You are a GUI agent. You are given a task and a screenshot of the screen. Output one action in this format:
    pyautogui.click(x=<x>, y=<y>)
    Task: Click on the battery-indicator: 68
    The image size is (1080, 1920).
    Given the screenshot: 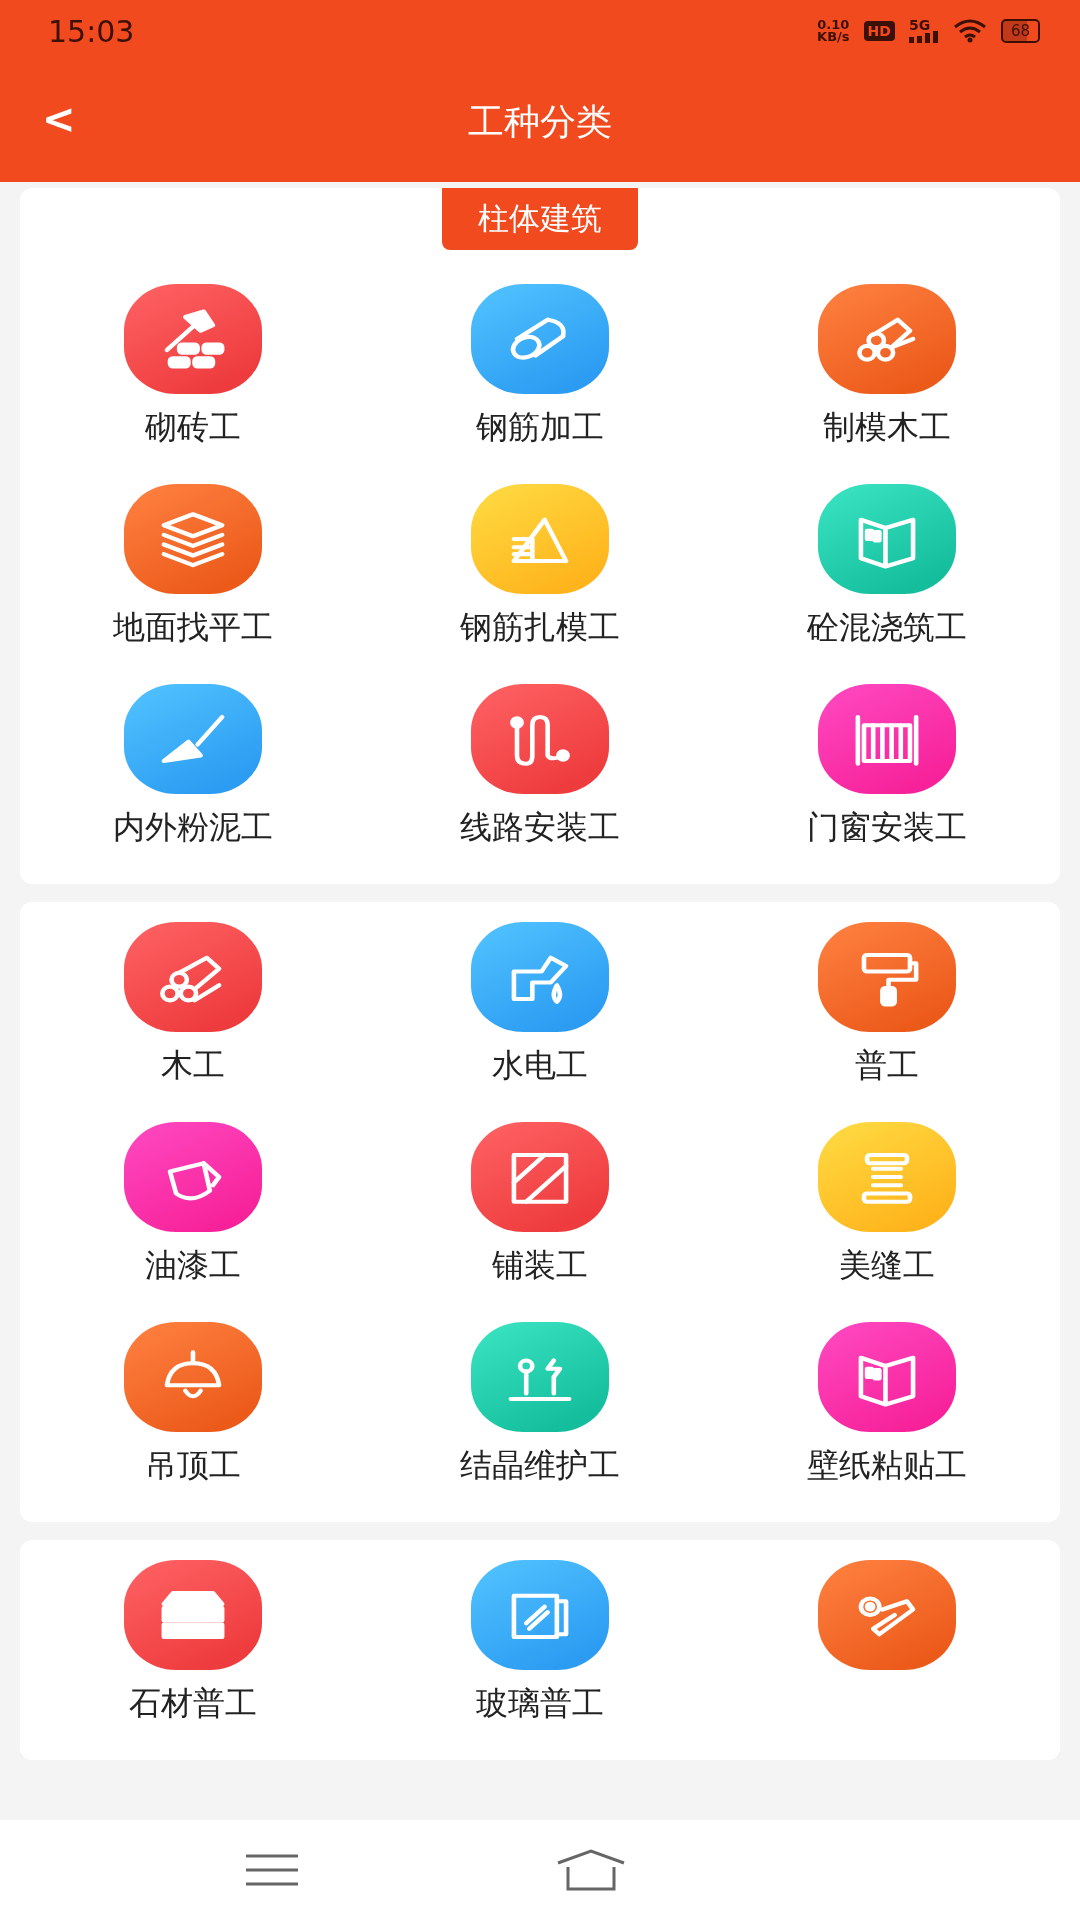 What is the action you would take?
    pyautogui.click(x=1020, y=31)
    